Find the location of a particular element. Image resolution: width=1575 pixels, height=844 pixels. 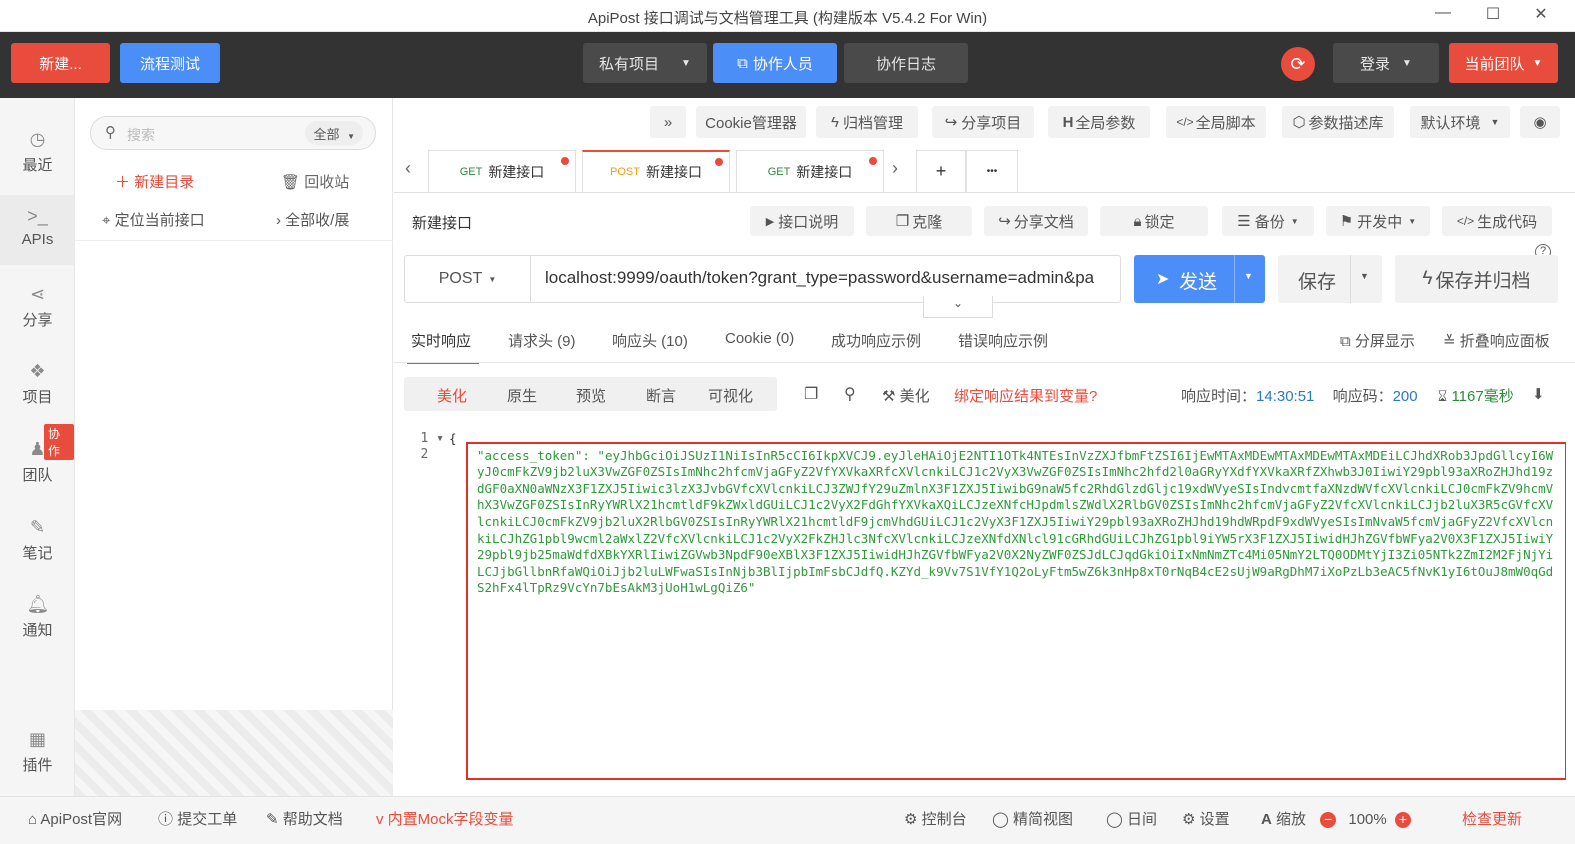

tab-request-3: GET 新建接口 is located at coordinates (810, 171).